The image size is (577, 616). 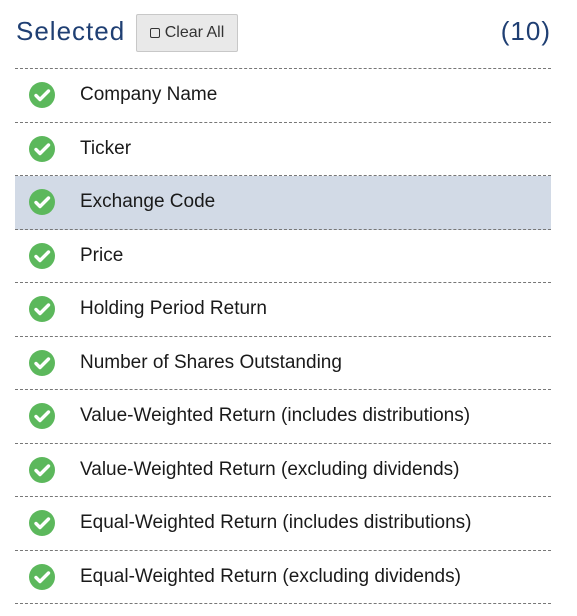 What do you see at coordinates (283, 256) in the screenshot?
I see `list-item-price: Price` at bounding box center [283, 256].